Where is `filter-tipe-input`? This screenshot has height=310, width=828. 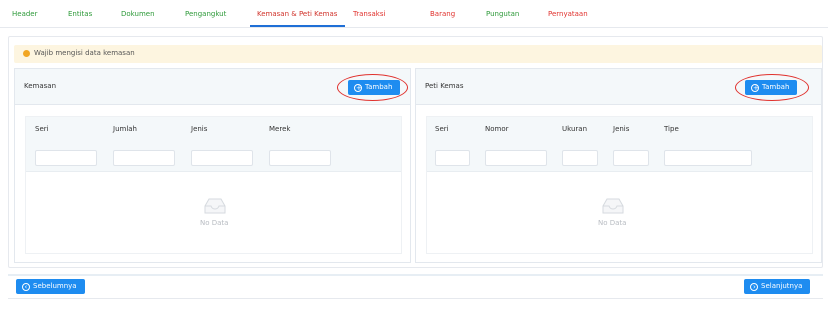 filter-tipe-input is located at coordinates (708, 158).